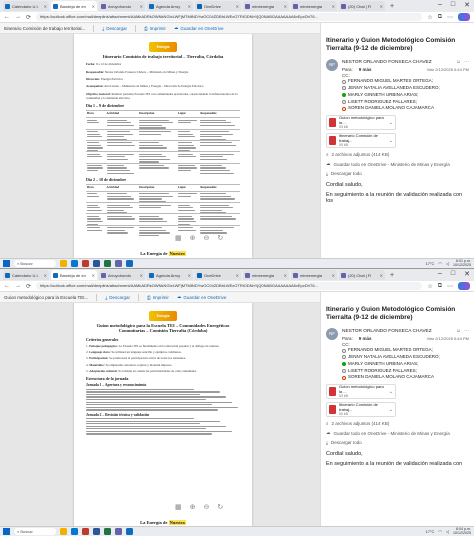 This screenshot has width=474, height=536. Describe the element at coordinates (405, 95) in the screenshot. I see `cc-recipient: MARLY GINNETH URBINA ARIAS;` at that location.